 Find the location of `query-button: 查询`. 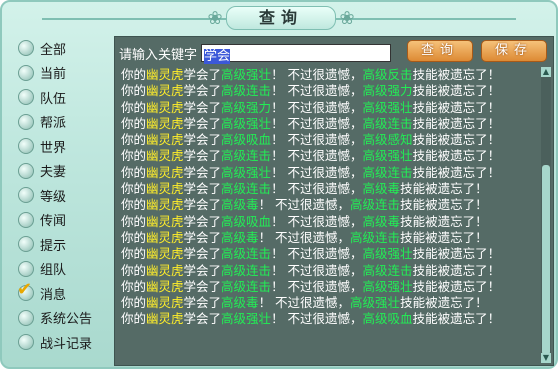

query-button: 查询 is located at coordinates (440, 51).